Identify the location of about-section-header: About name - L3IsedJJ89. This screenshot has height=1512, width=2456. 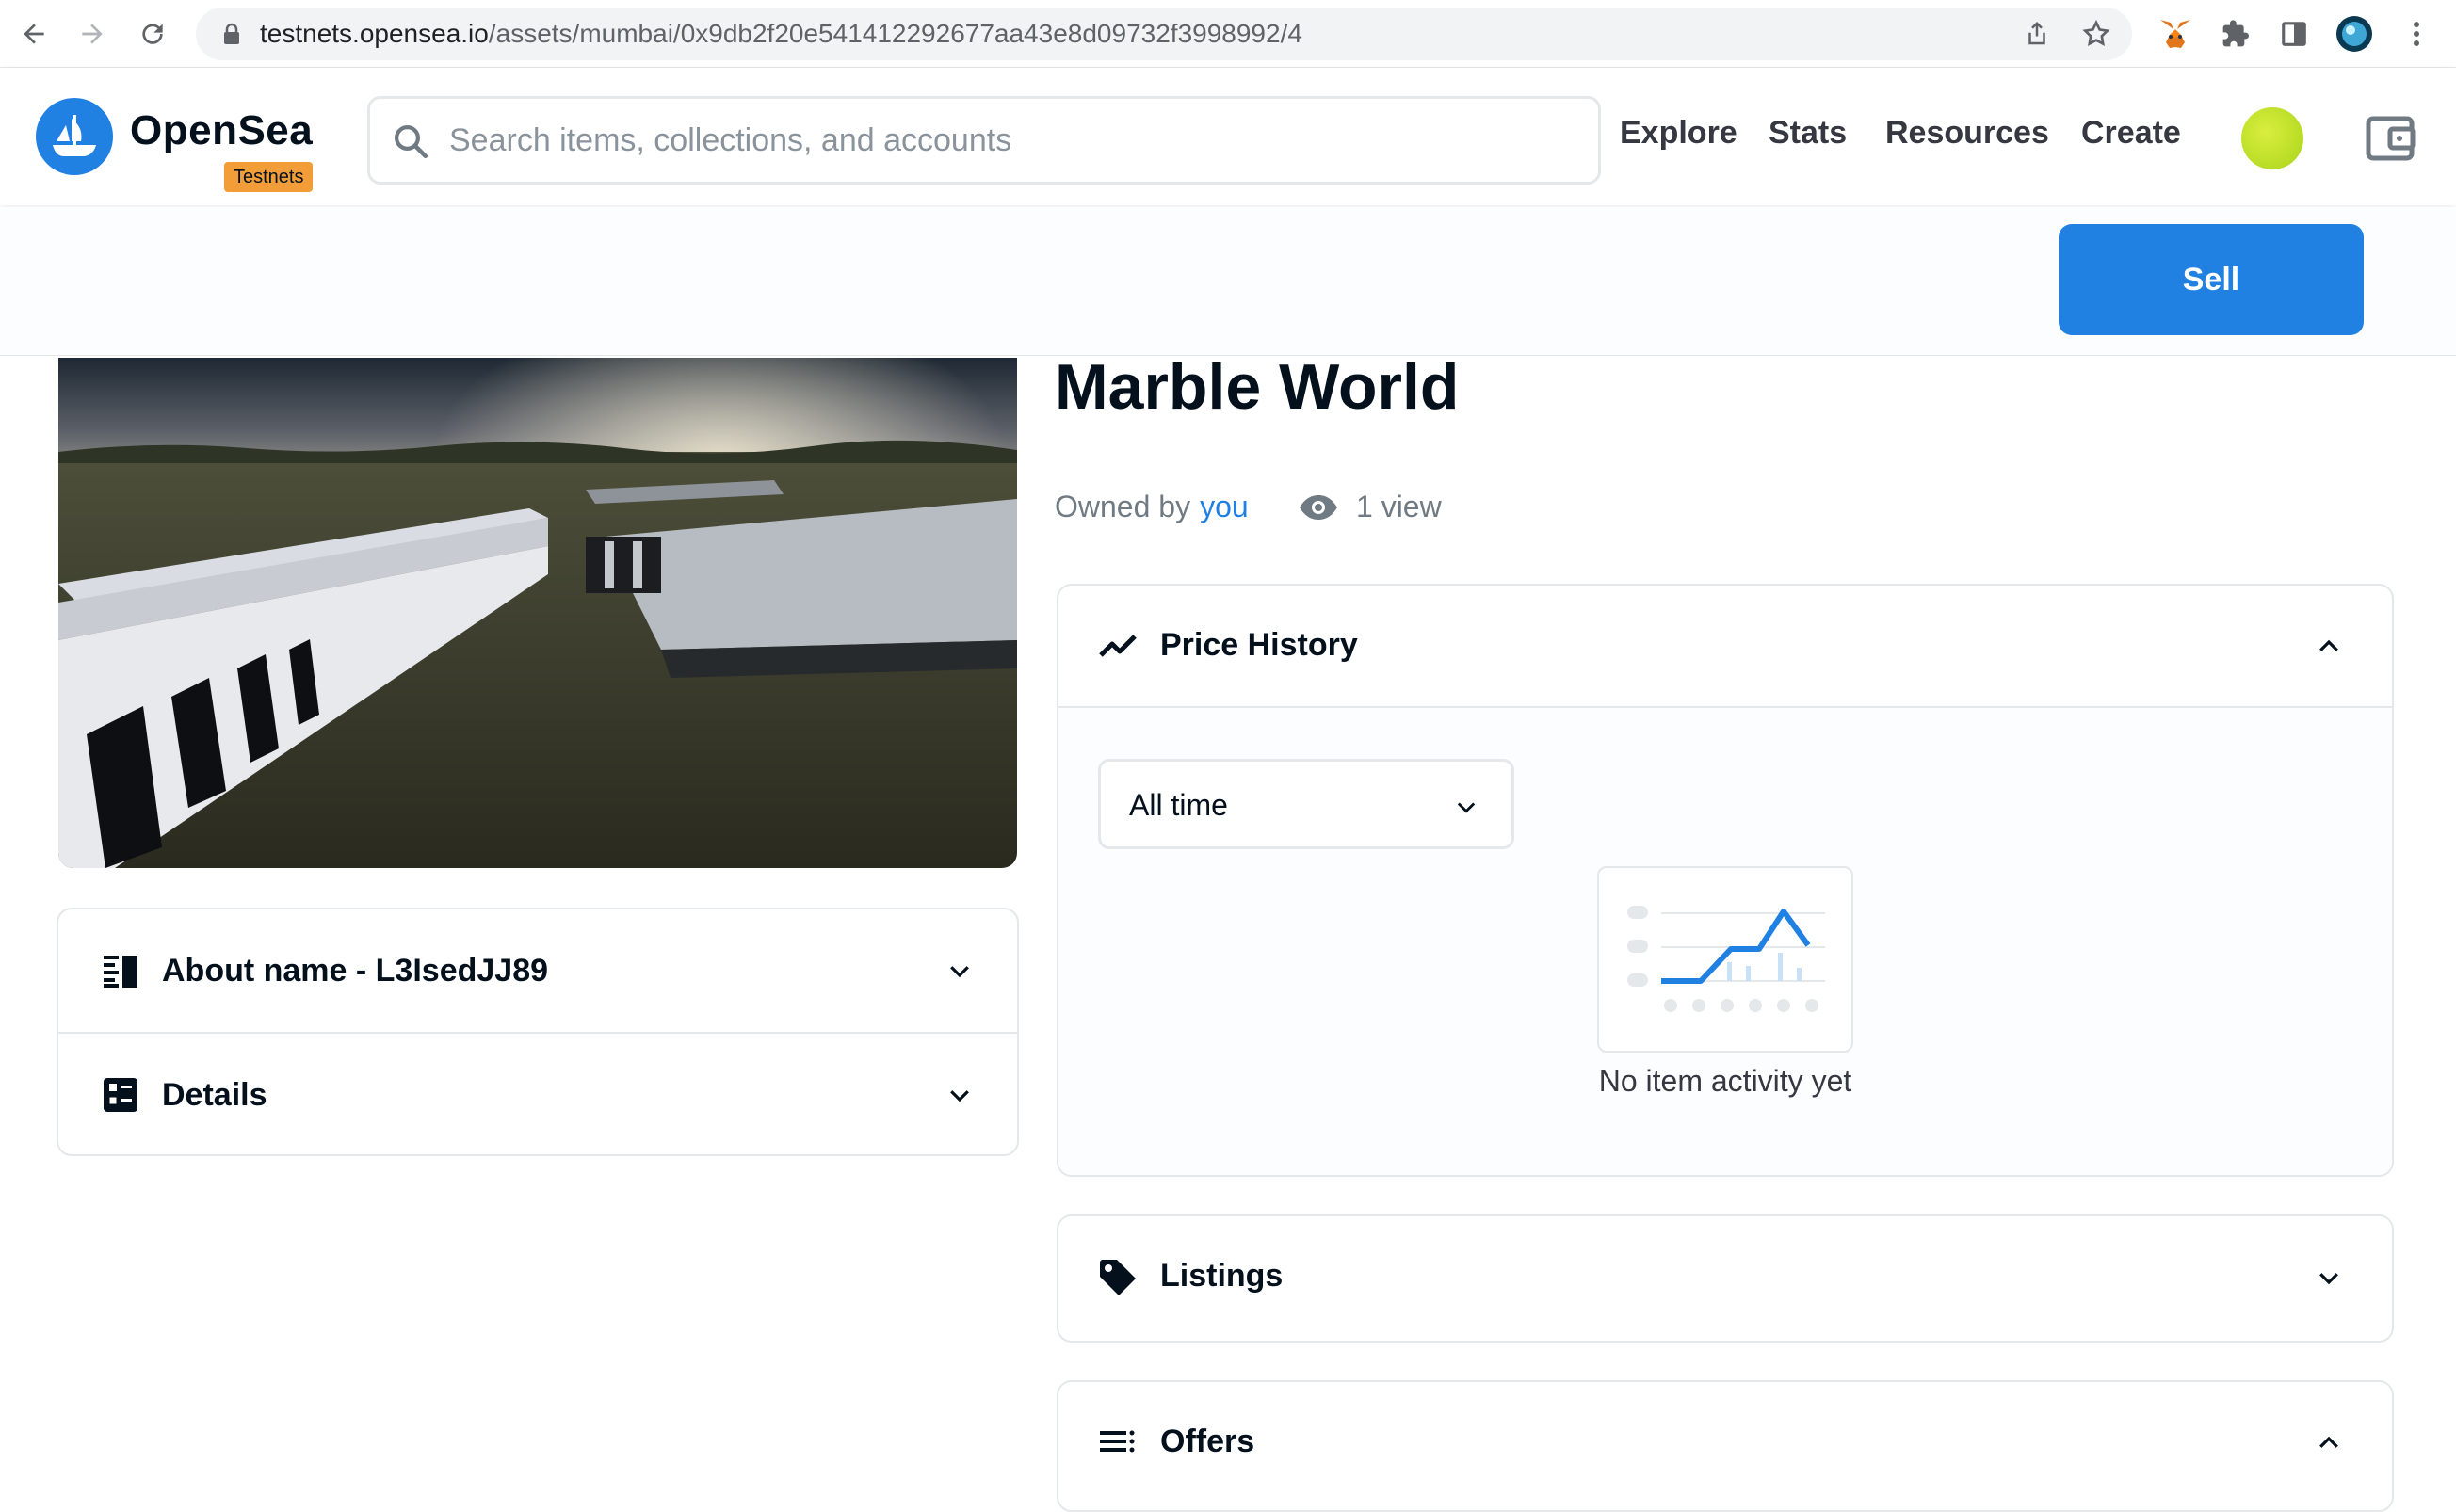
(538, 970).